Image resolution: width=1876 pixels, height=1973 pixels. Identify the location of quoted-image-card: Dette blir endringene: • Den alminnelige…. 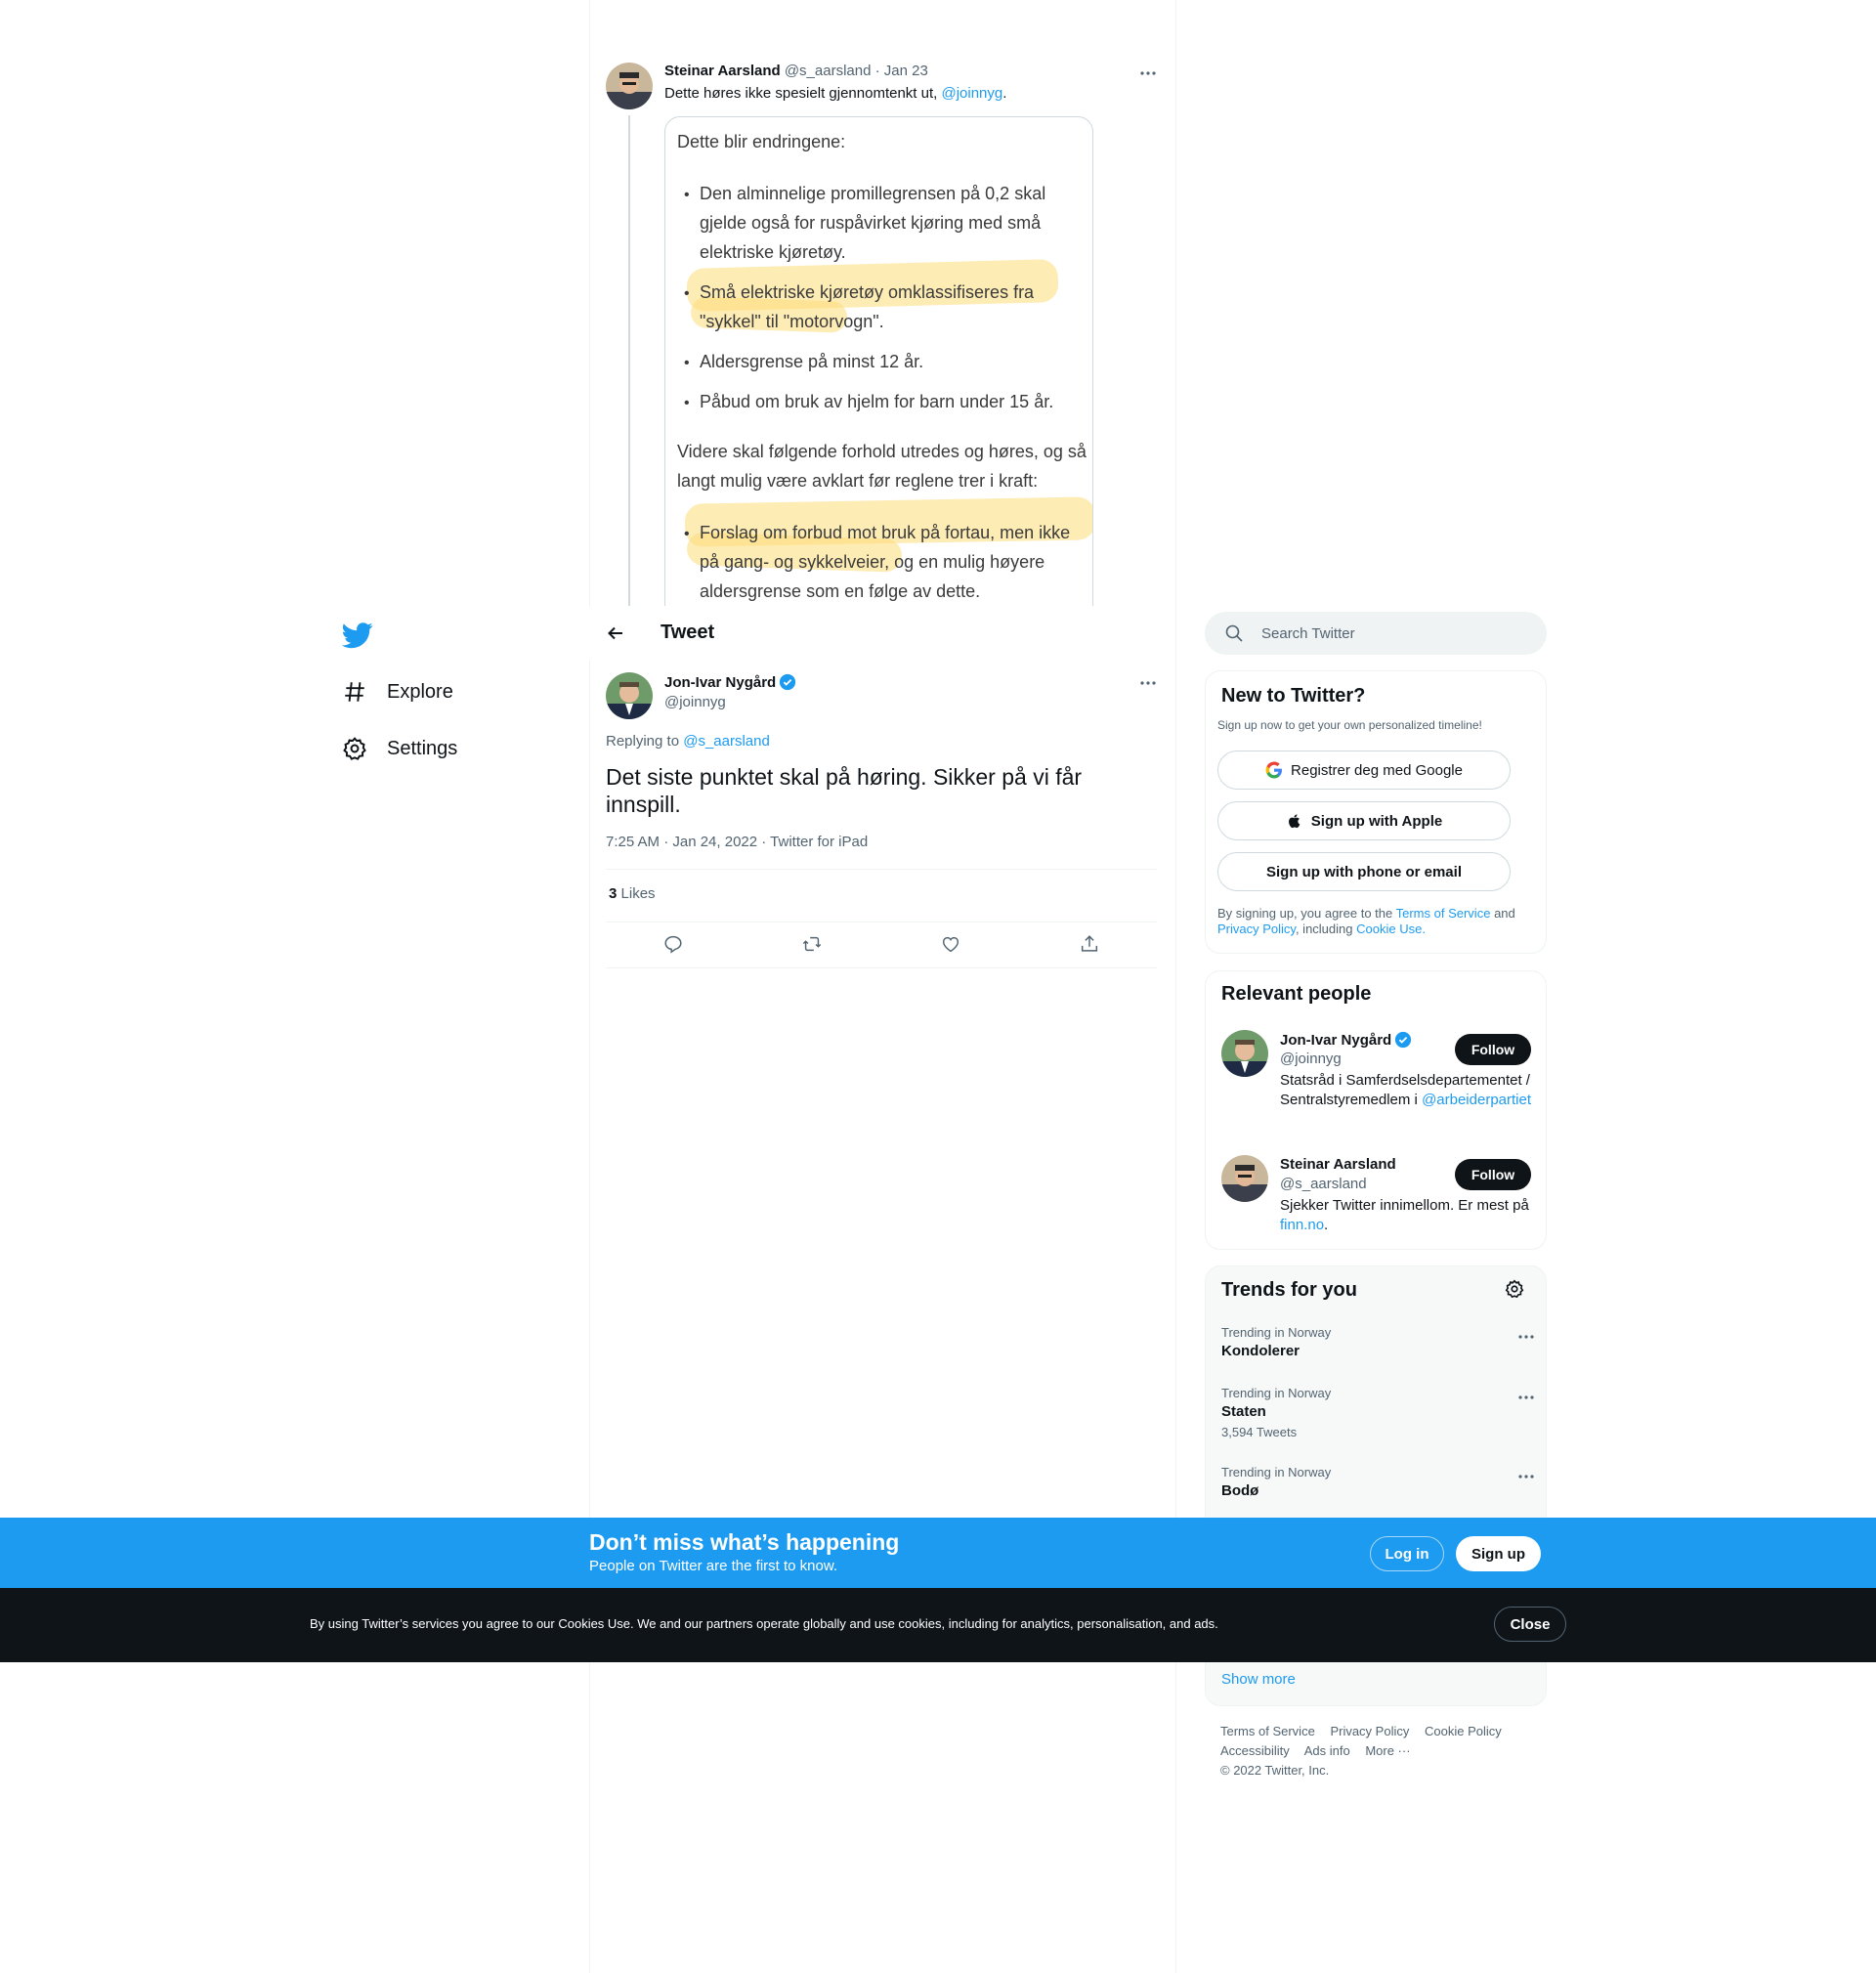
(878, 370).